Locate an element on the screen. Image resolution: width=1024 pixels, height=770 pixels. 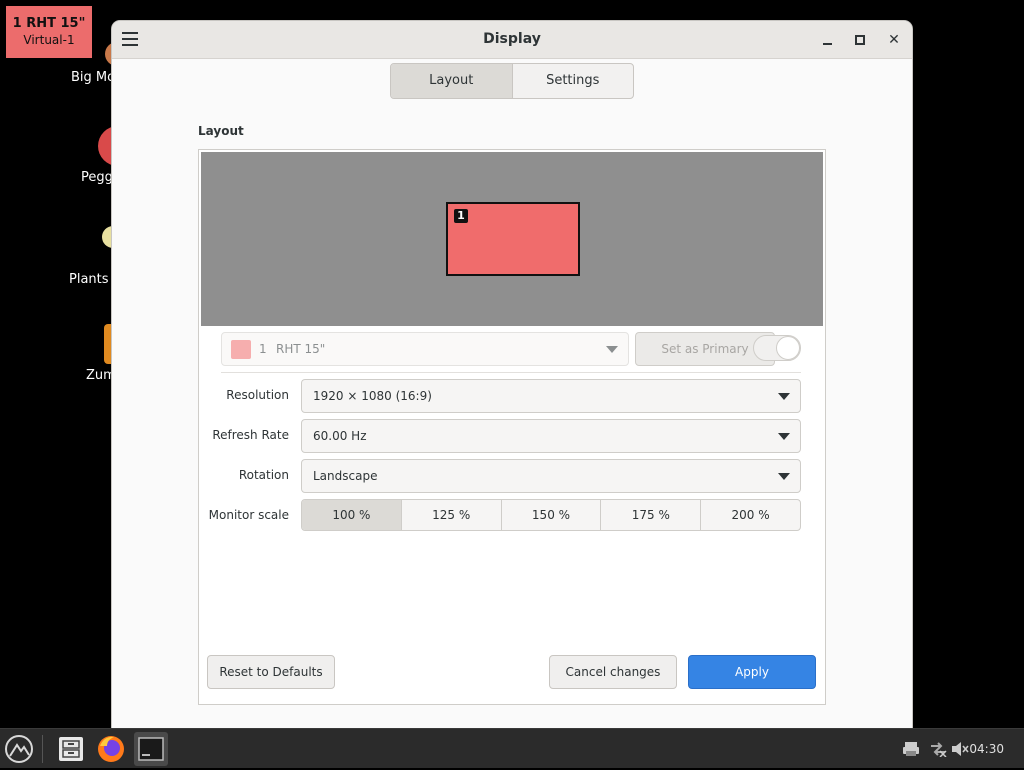
taskbar: 04:30 is located at coordinates (512, 748).